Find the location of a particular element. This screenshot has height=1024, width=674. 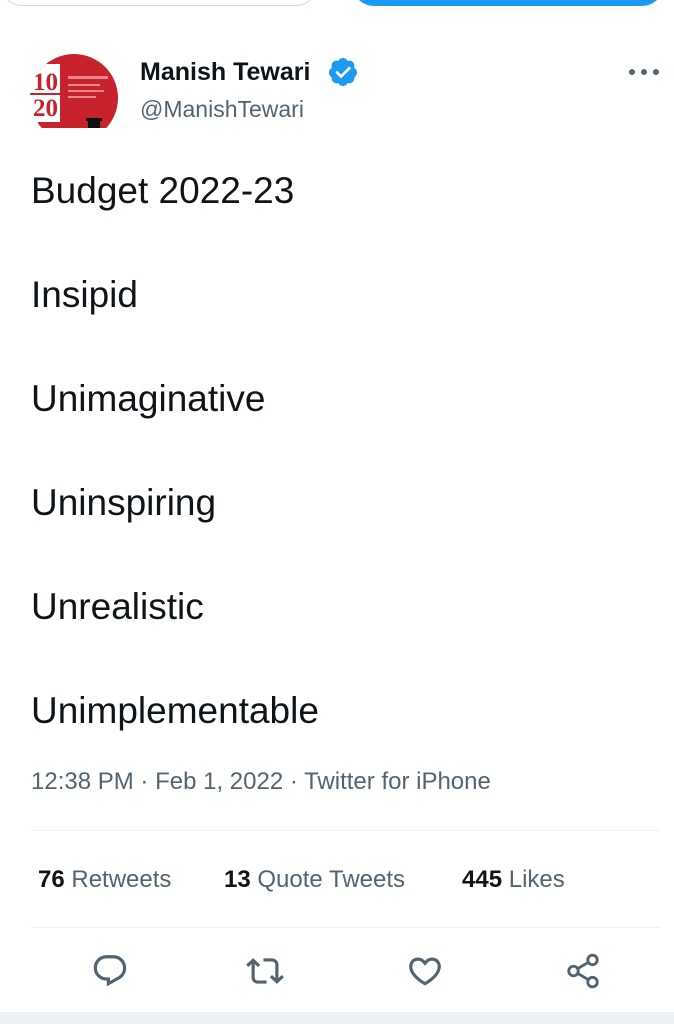

quote-tweets-stat: 13 Quote Tweets is located at coordinates (314, 880).